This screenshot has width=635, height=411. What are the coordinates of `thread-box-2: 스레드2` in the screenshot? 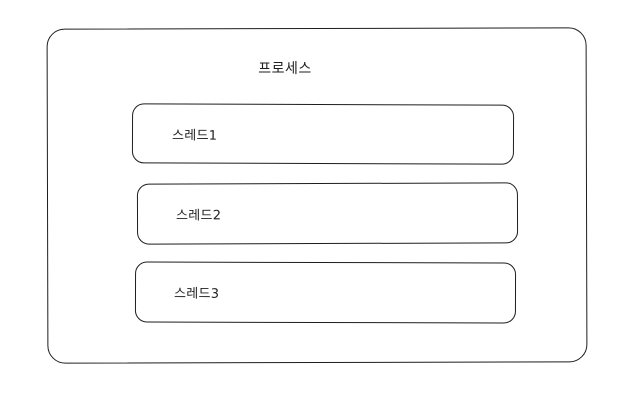 It's located at (327, 213).